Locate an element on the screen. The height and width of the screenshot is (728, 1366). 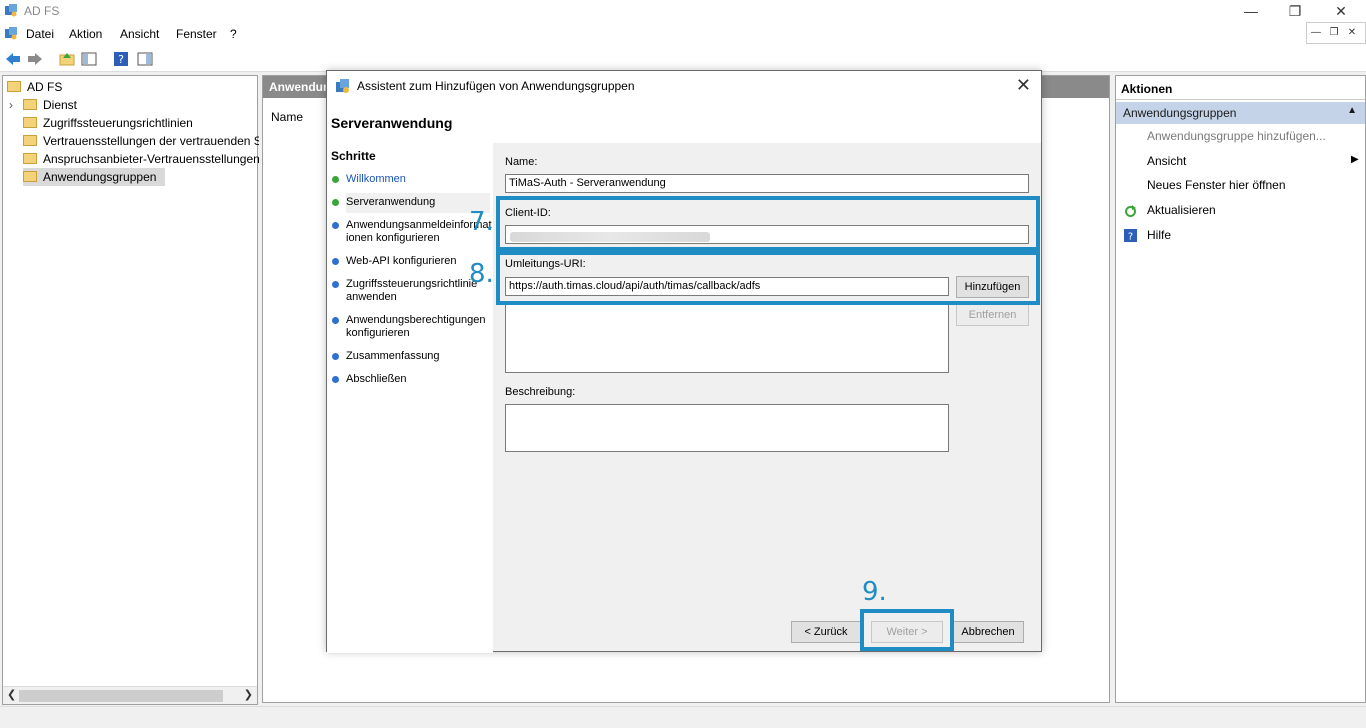
highlight-next-button is located at coordinates (907, 630).